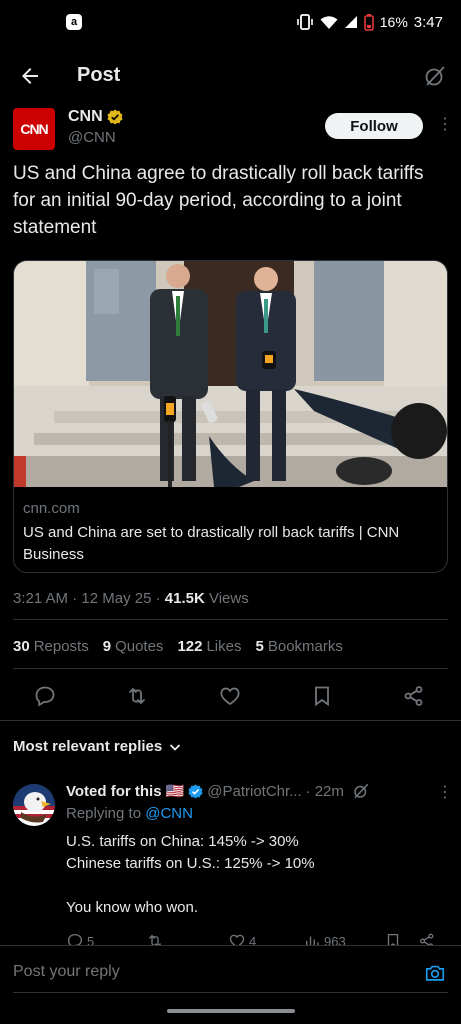  I want to click on views-icon, so click(312, 941).